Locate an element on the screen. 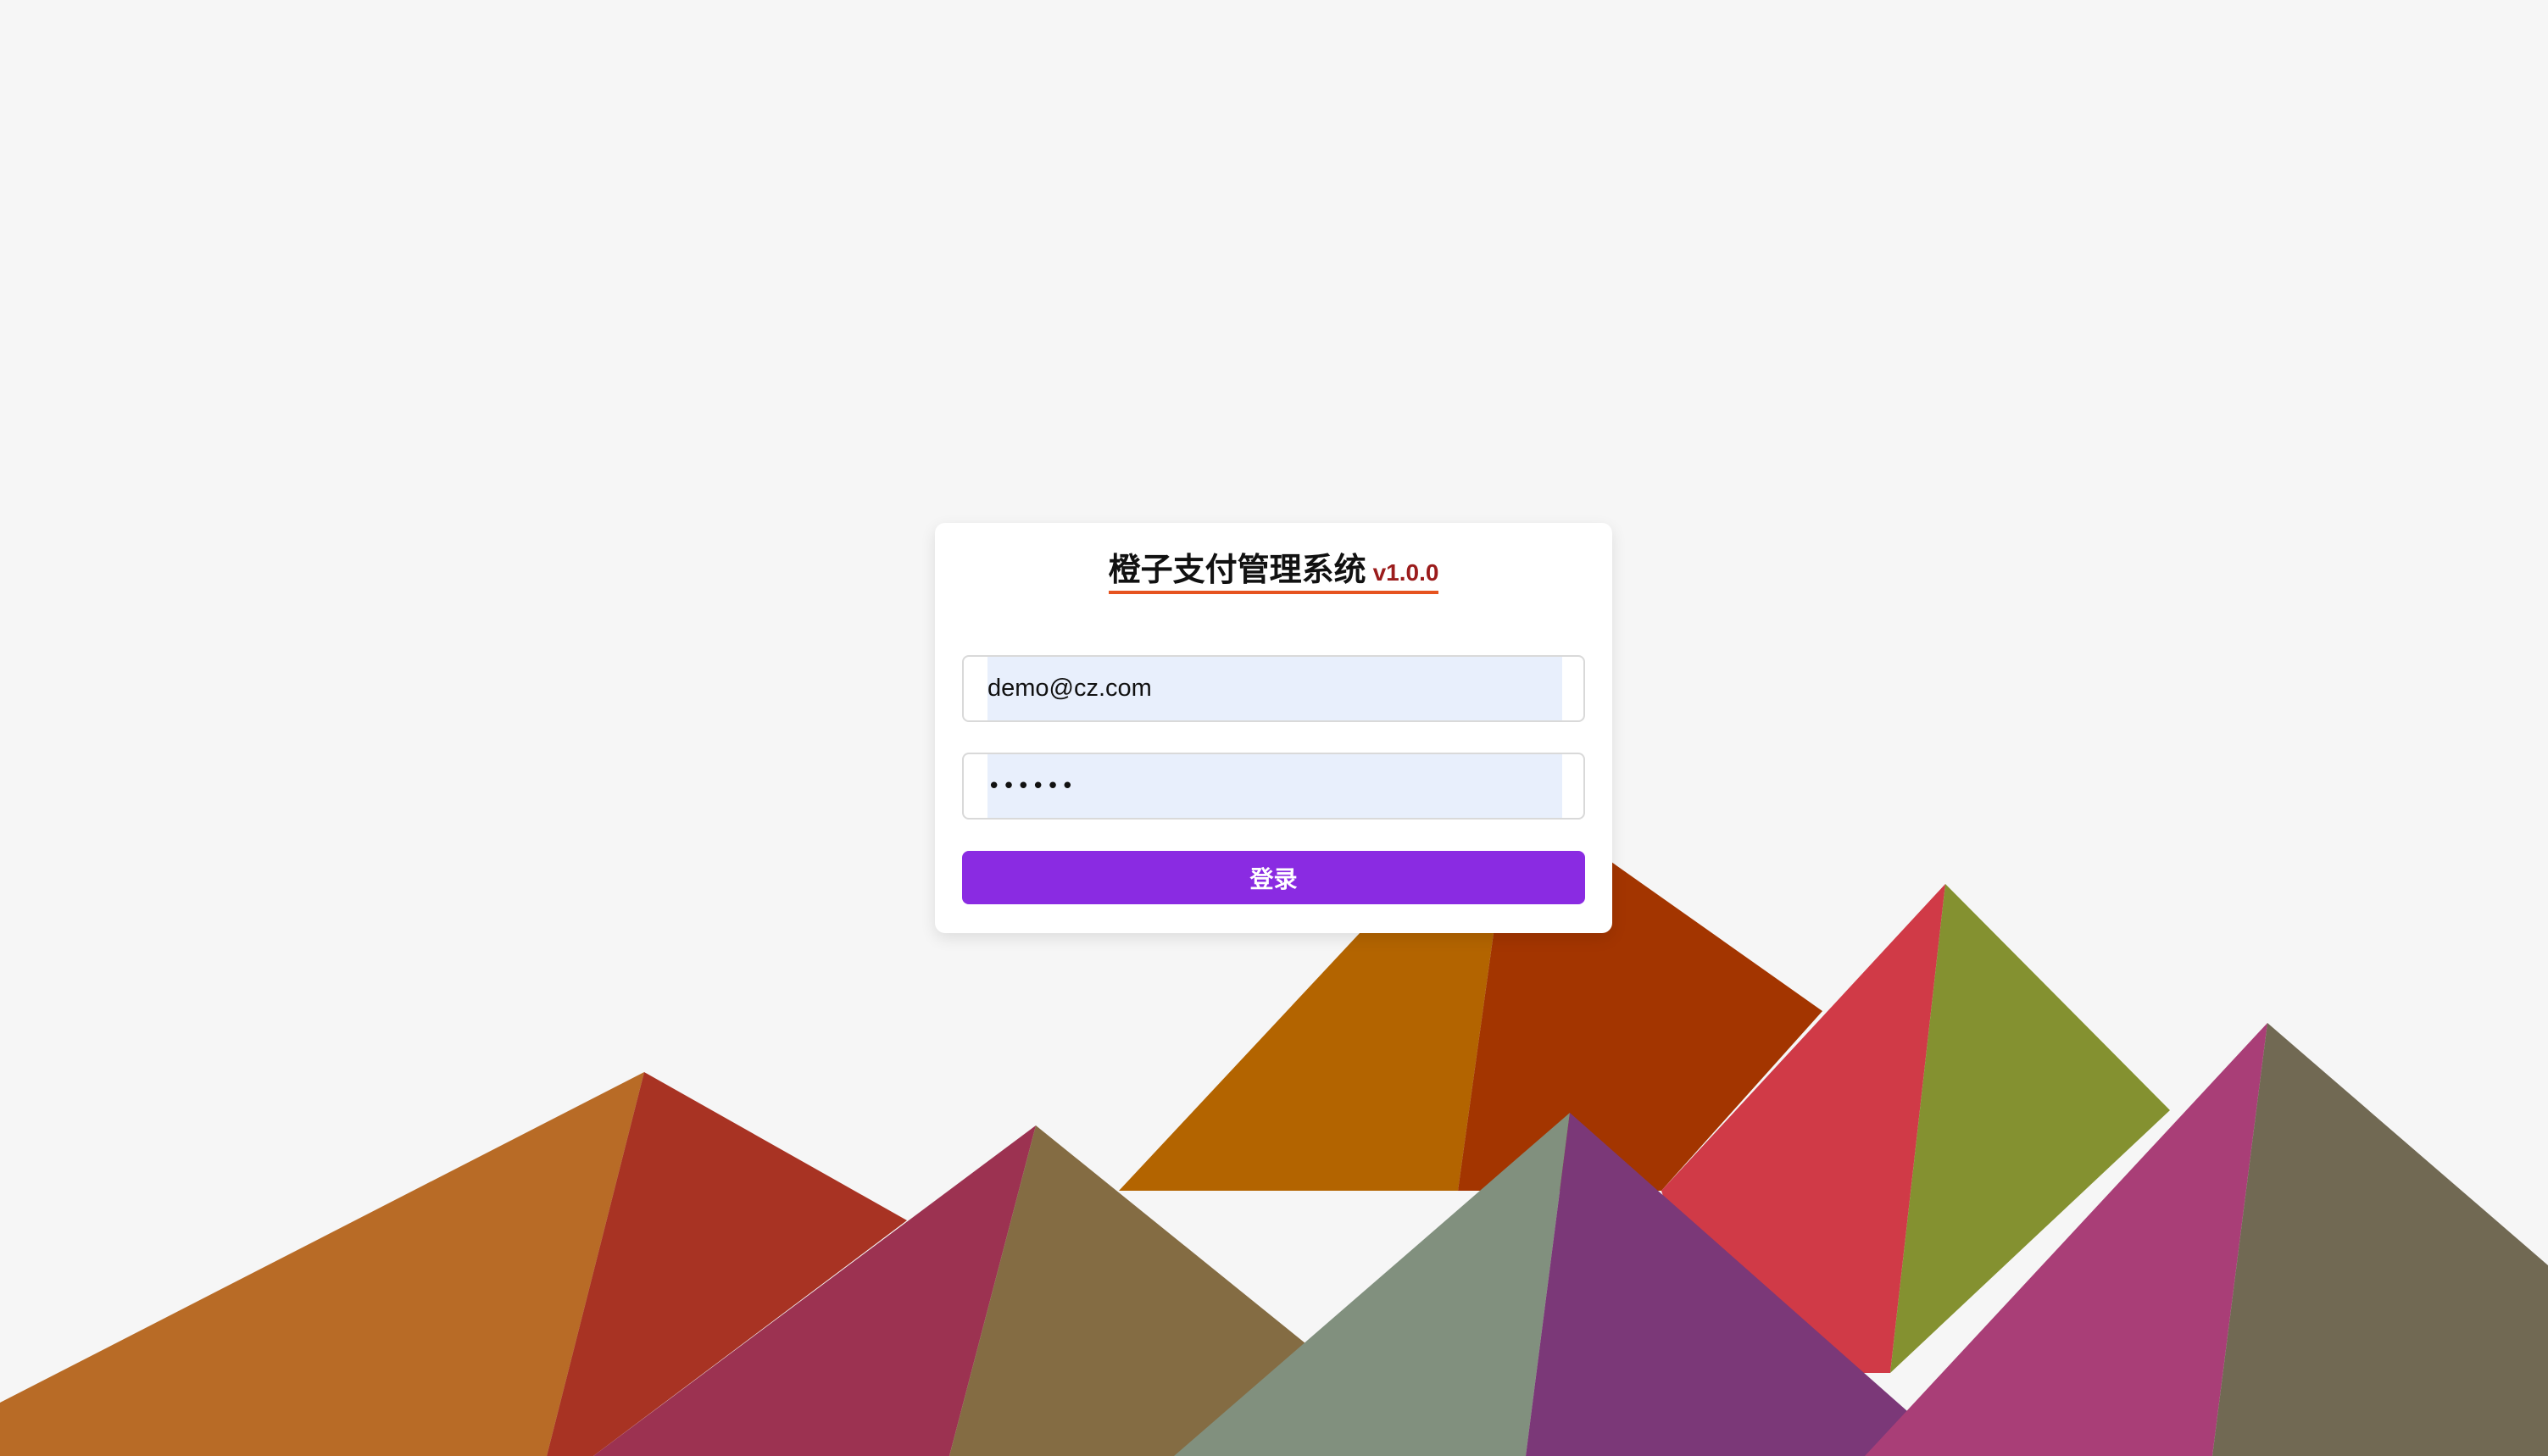  password-input is located at coordinates (1274, 786).